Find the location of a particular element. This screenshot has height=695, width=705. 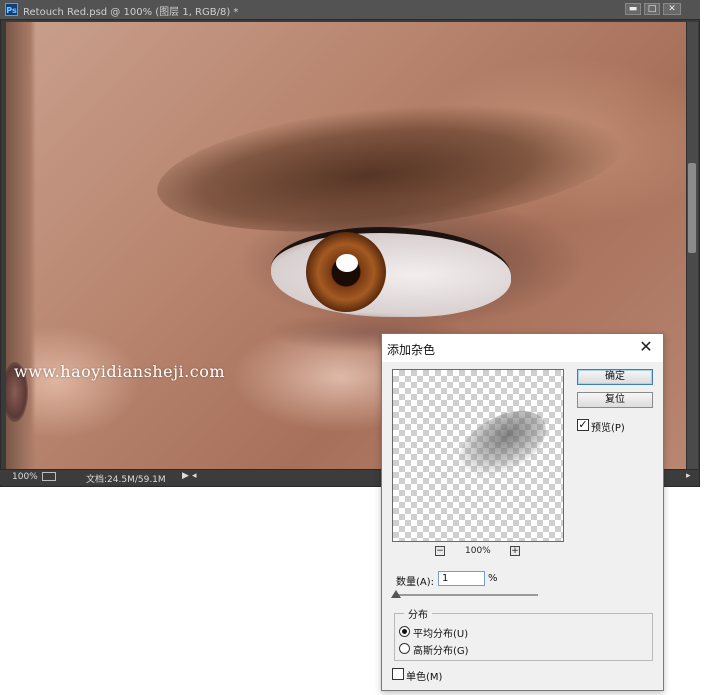

scroll-right-arrow-icon: ▸ is located at coordinates (688, 476).